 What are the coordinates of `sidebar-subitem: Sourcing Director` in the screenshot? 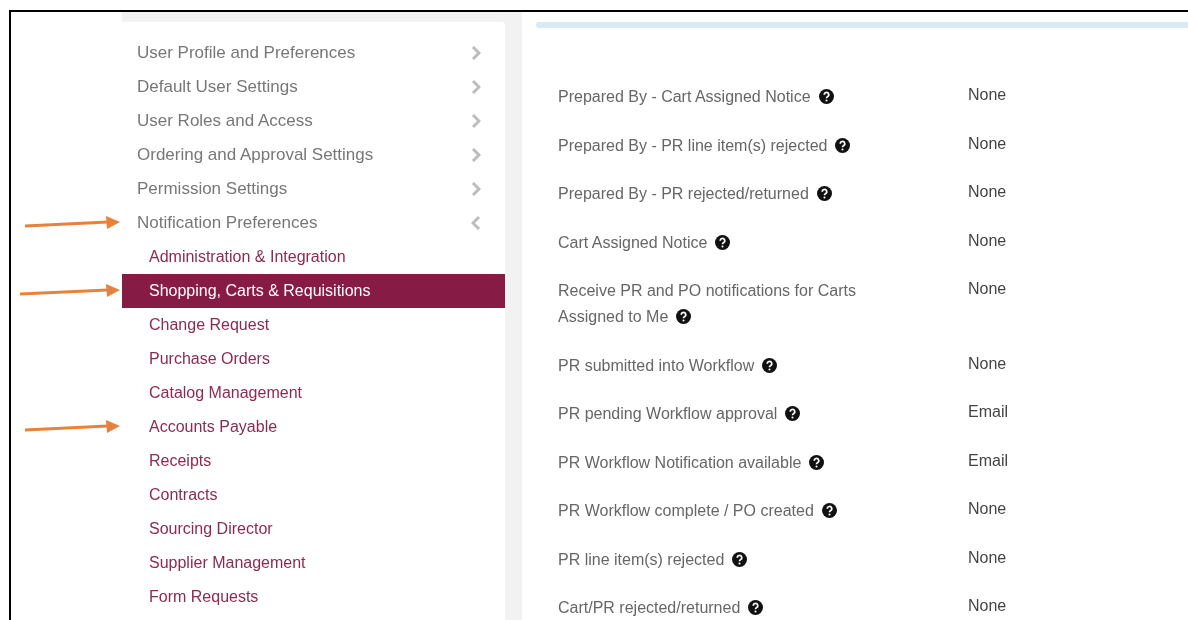 It's located at (313, 529).